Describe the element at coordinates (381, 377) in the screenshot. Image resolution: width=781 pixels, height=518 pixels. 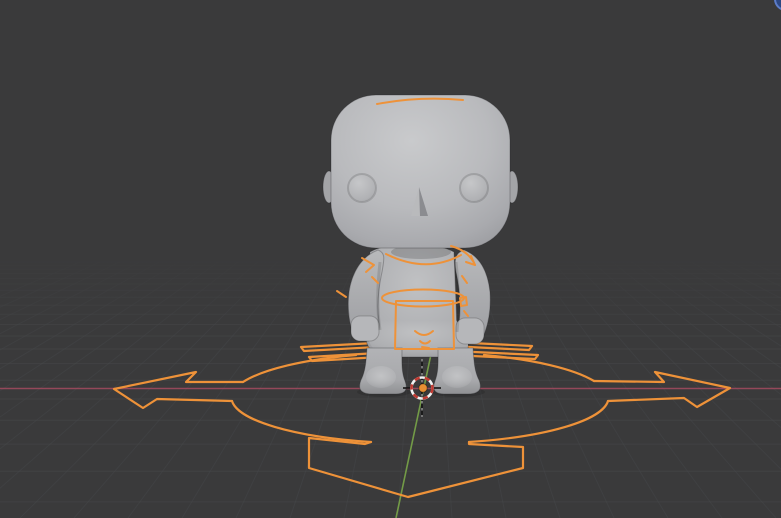
I see `foot-left-highlight` at that location.